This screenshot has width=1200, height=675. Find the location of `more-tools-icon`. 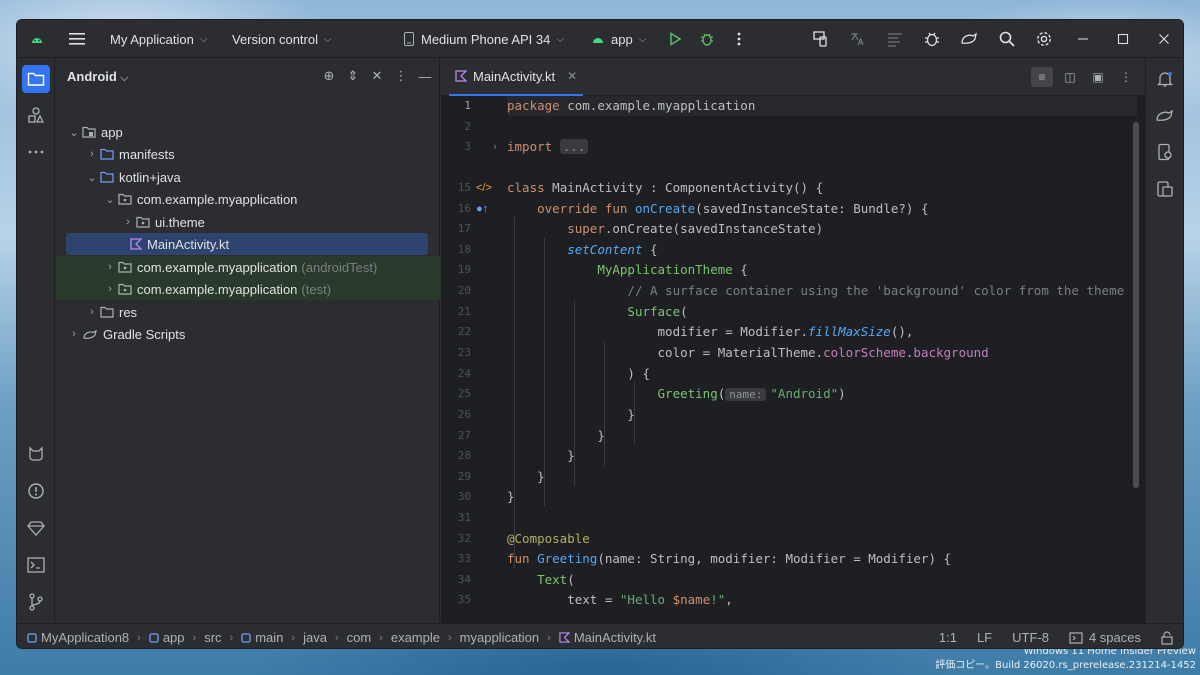

more-tools-icon is located at coordinates (36, 152).